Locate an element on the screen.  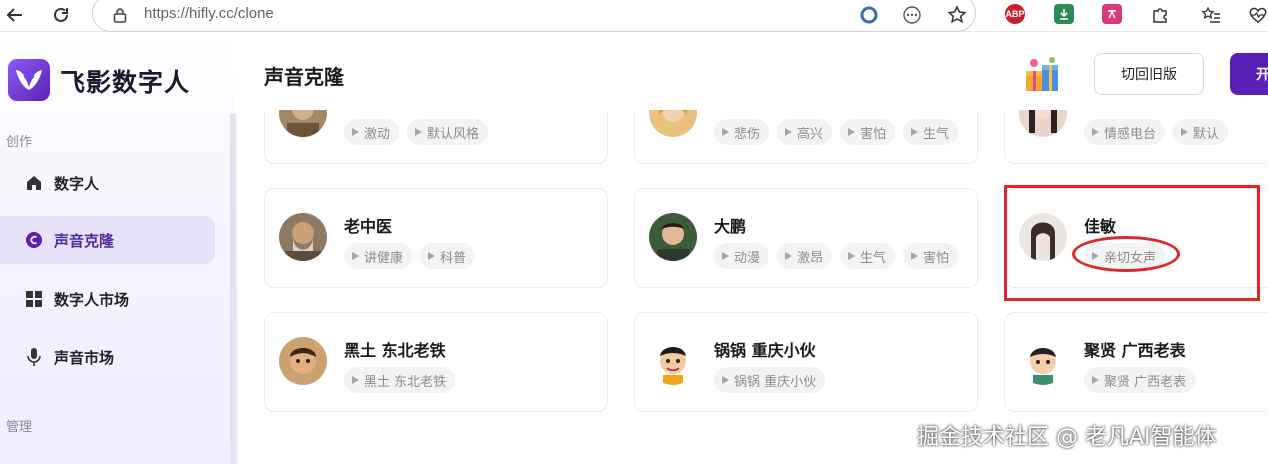
voice-card: 情感电台 默认 is located at coordinates (1136, 137).